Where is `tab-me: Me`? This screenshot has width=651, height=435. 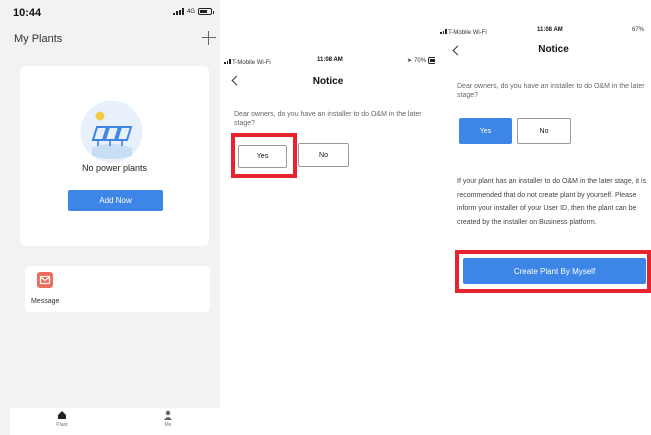
tab-me: Me is located at coordinates (168, 419).